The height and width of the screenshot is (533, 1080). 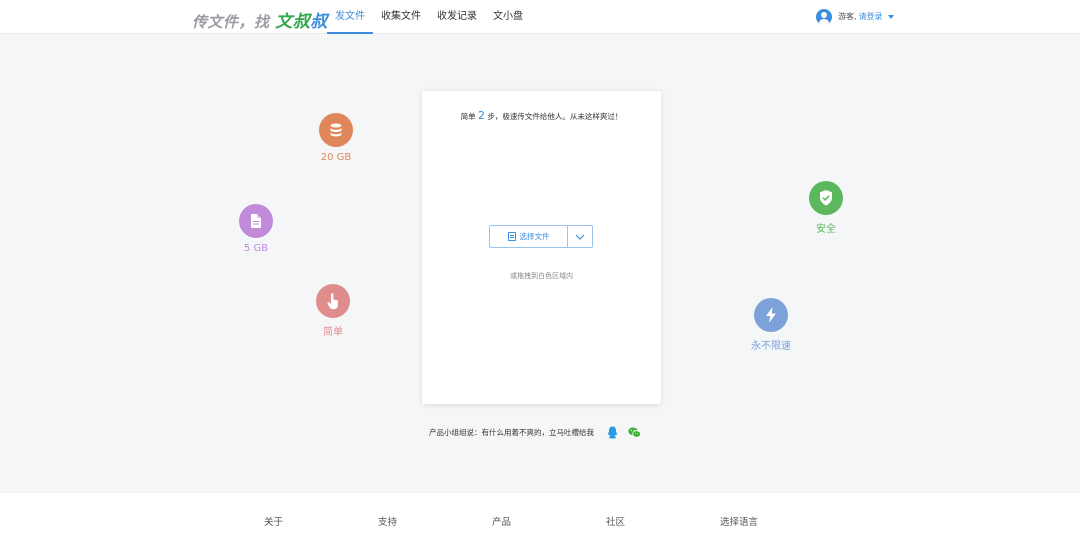 I want to click on footer-link-support: 支持, so click(x=387, y=521).